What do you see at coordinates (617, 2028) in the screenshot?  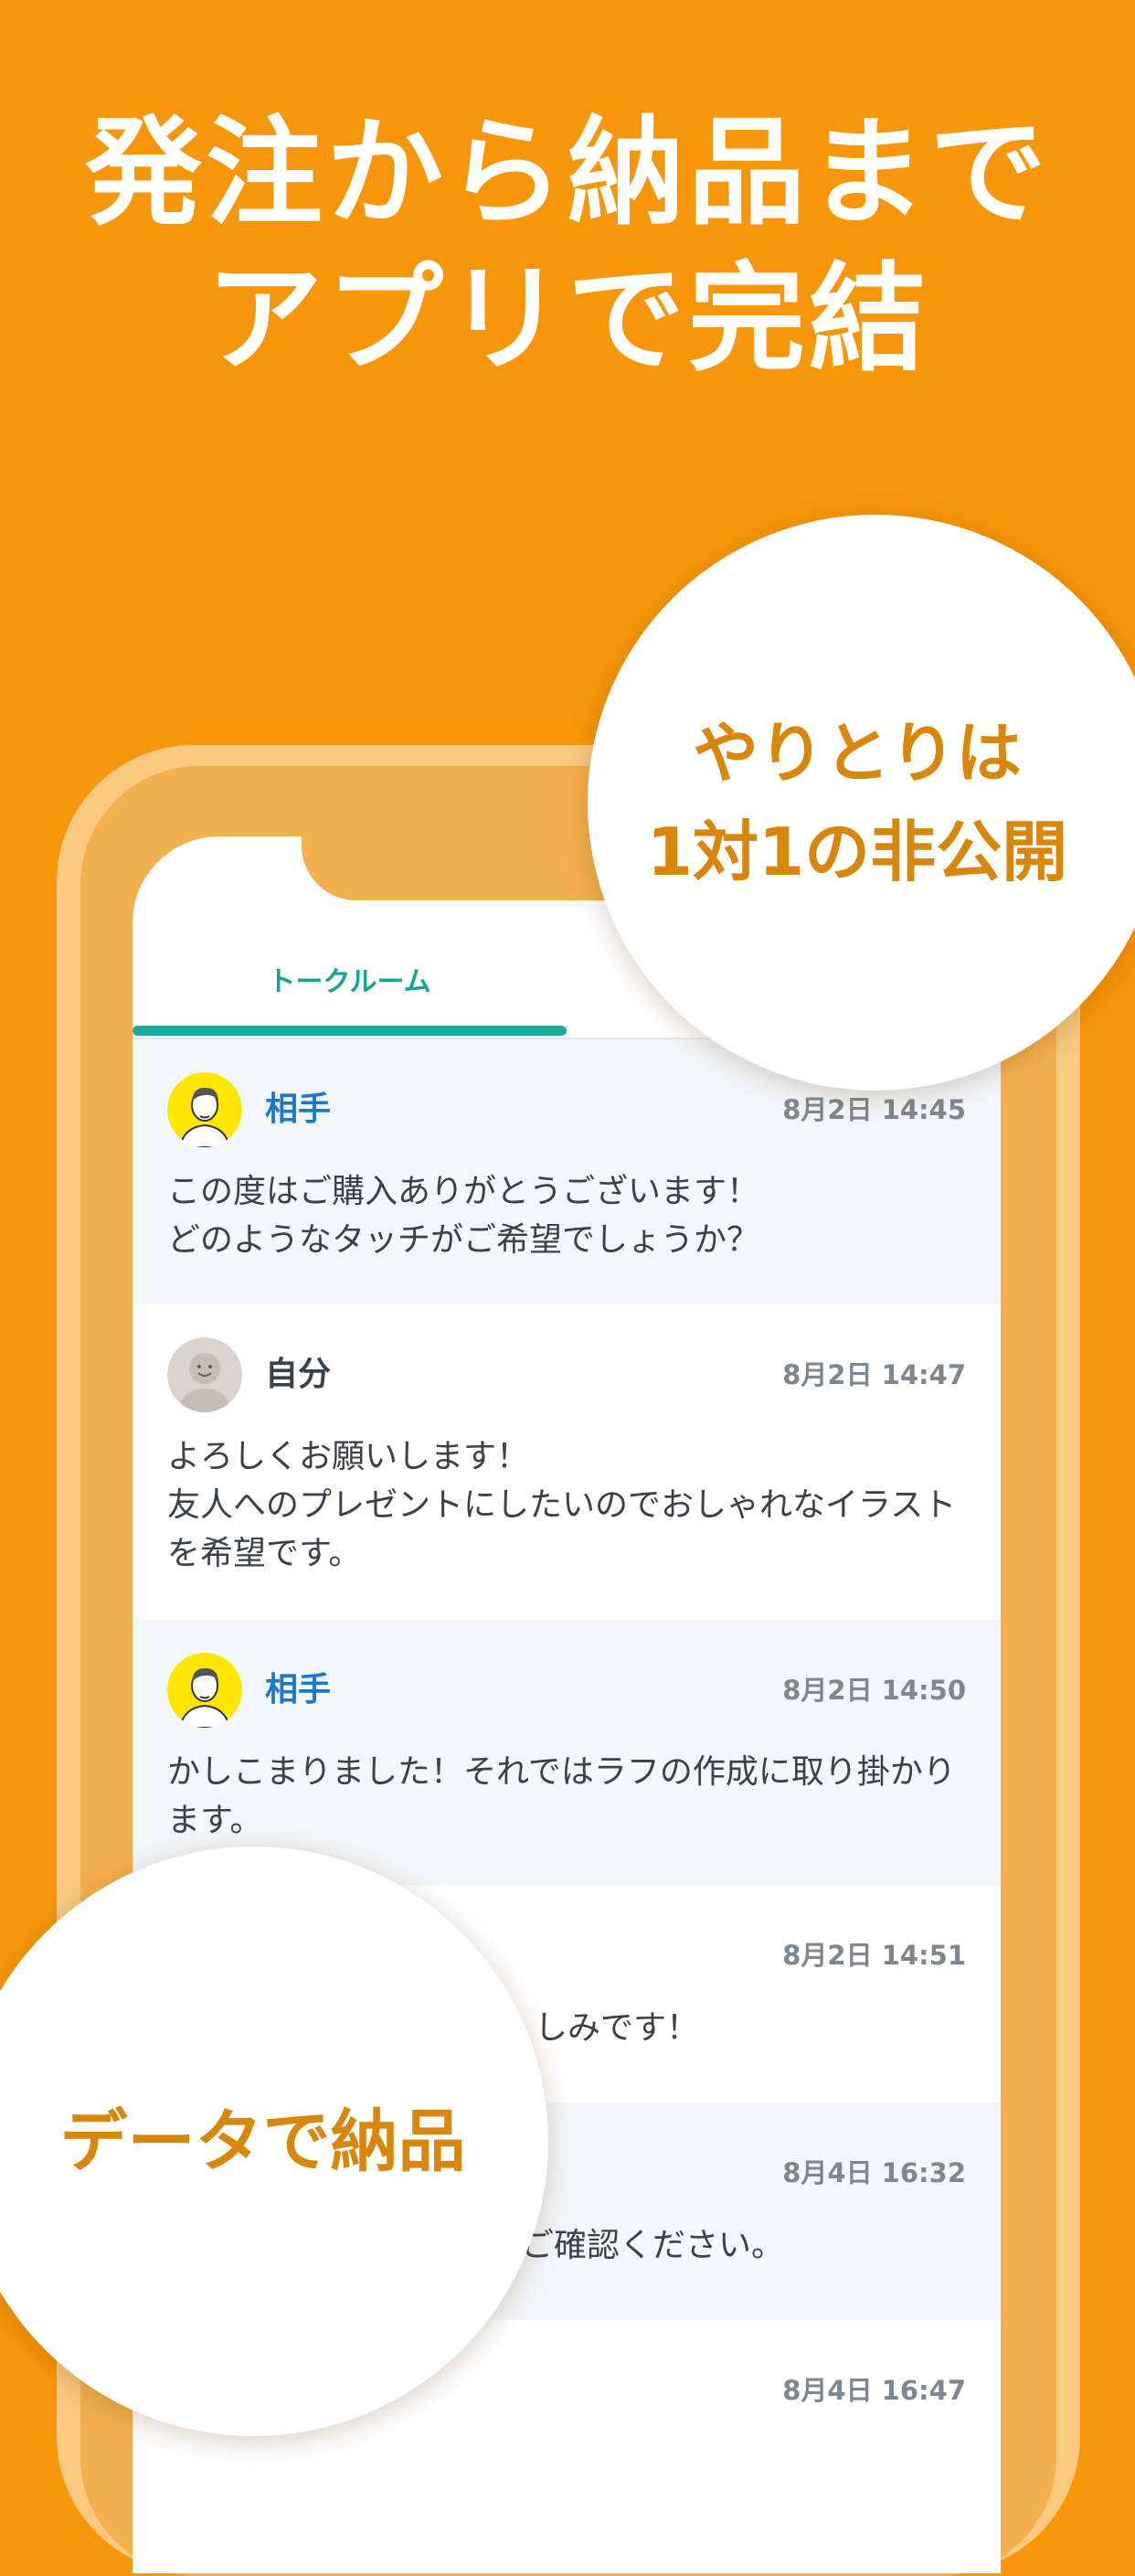 I see `message-text: しみです！` at bounding box center [617, 2028].